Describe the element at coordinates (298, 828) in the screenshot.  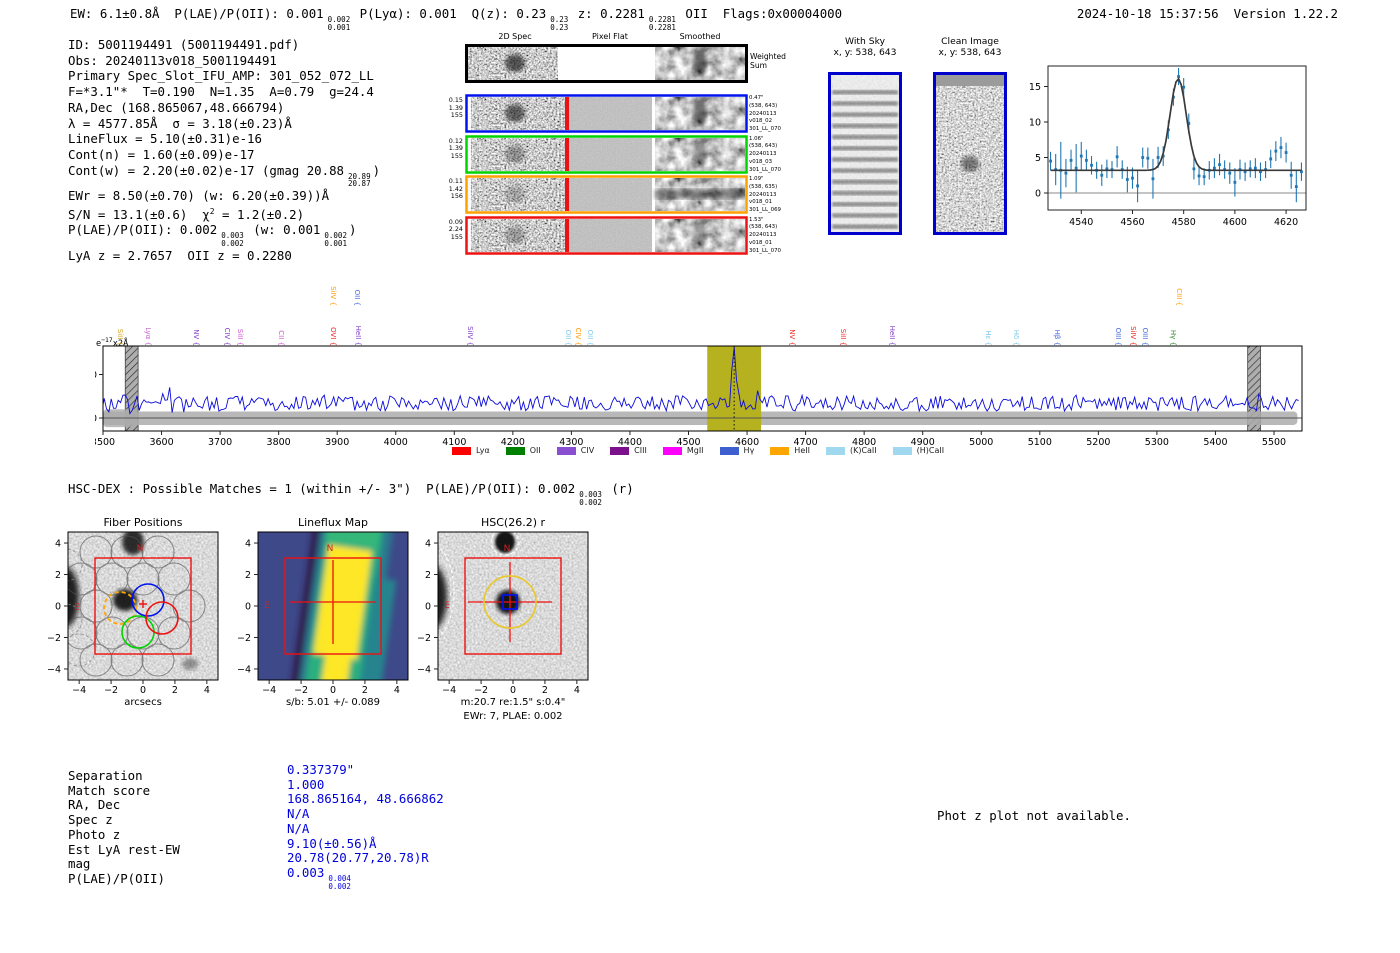
I see `match-row-value-5: N/A` at that location.